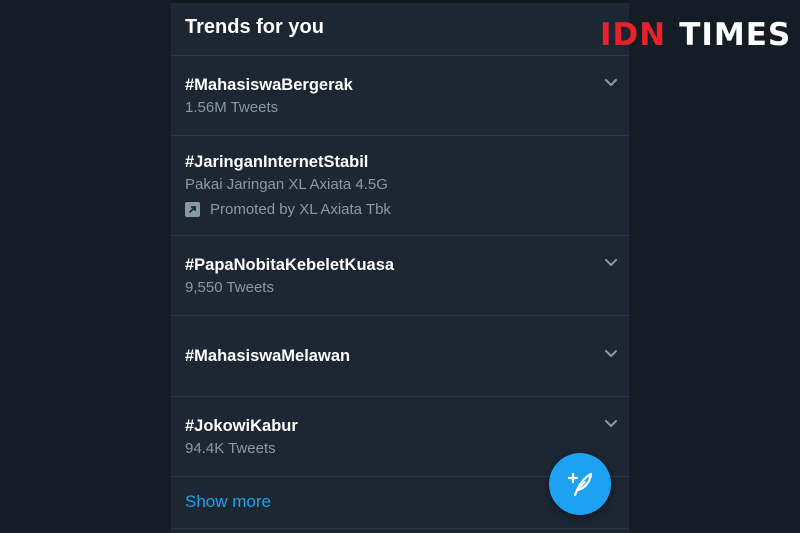  Describe the element at coordinates (228, 502) in the screenshot. I see `show-more-link: Show more` at that location.